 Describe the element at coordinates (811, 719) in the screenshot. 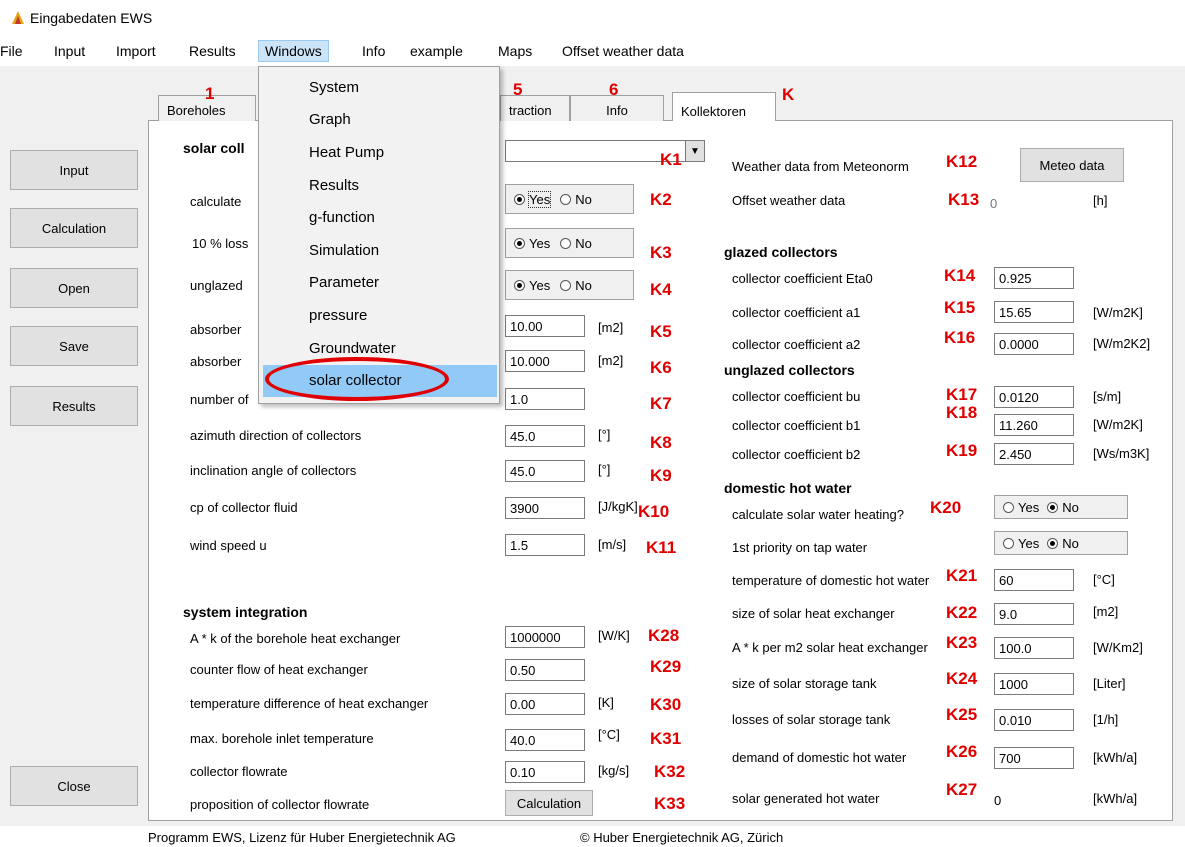

I see `storage-tank-losses-label: losses of solar storage tank` at that location.